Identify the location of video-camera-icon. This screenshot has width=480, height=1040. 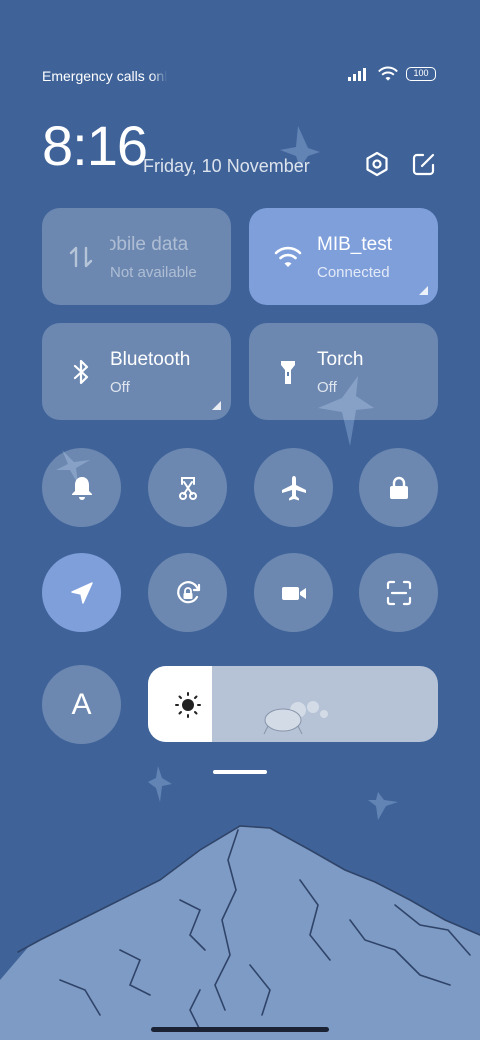
(293, 593).